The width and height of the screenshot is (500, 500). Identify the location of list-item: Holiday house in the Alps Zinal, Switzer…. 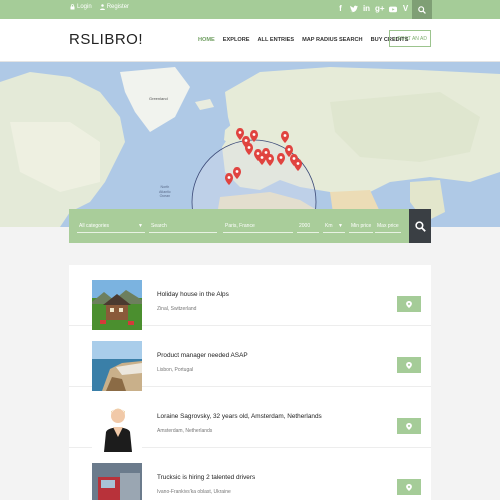
(250, 297).